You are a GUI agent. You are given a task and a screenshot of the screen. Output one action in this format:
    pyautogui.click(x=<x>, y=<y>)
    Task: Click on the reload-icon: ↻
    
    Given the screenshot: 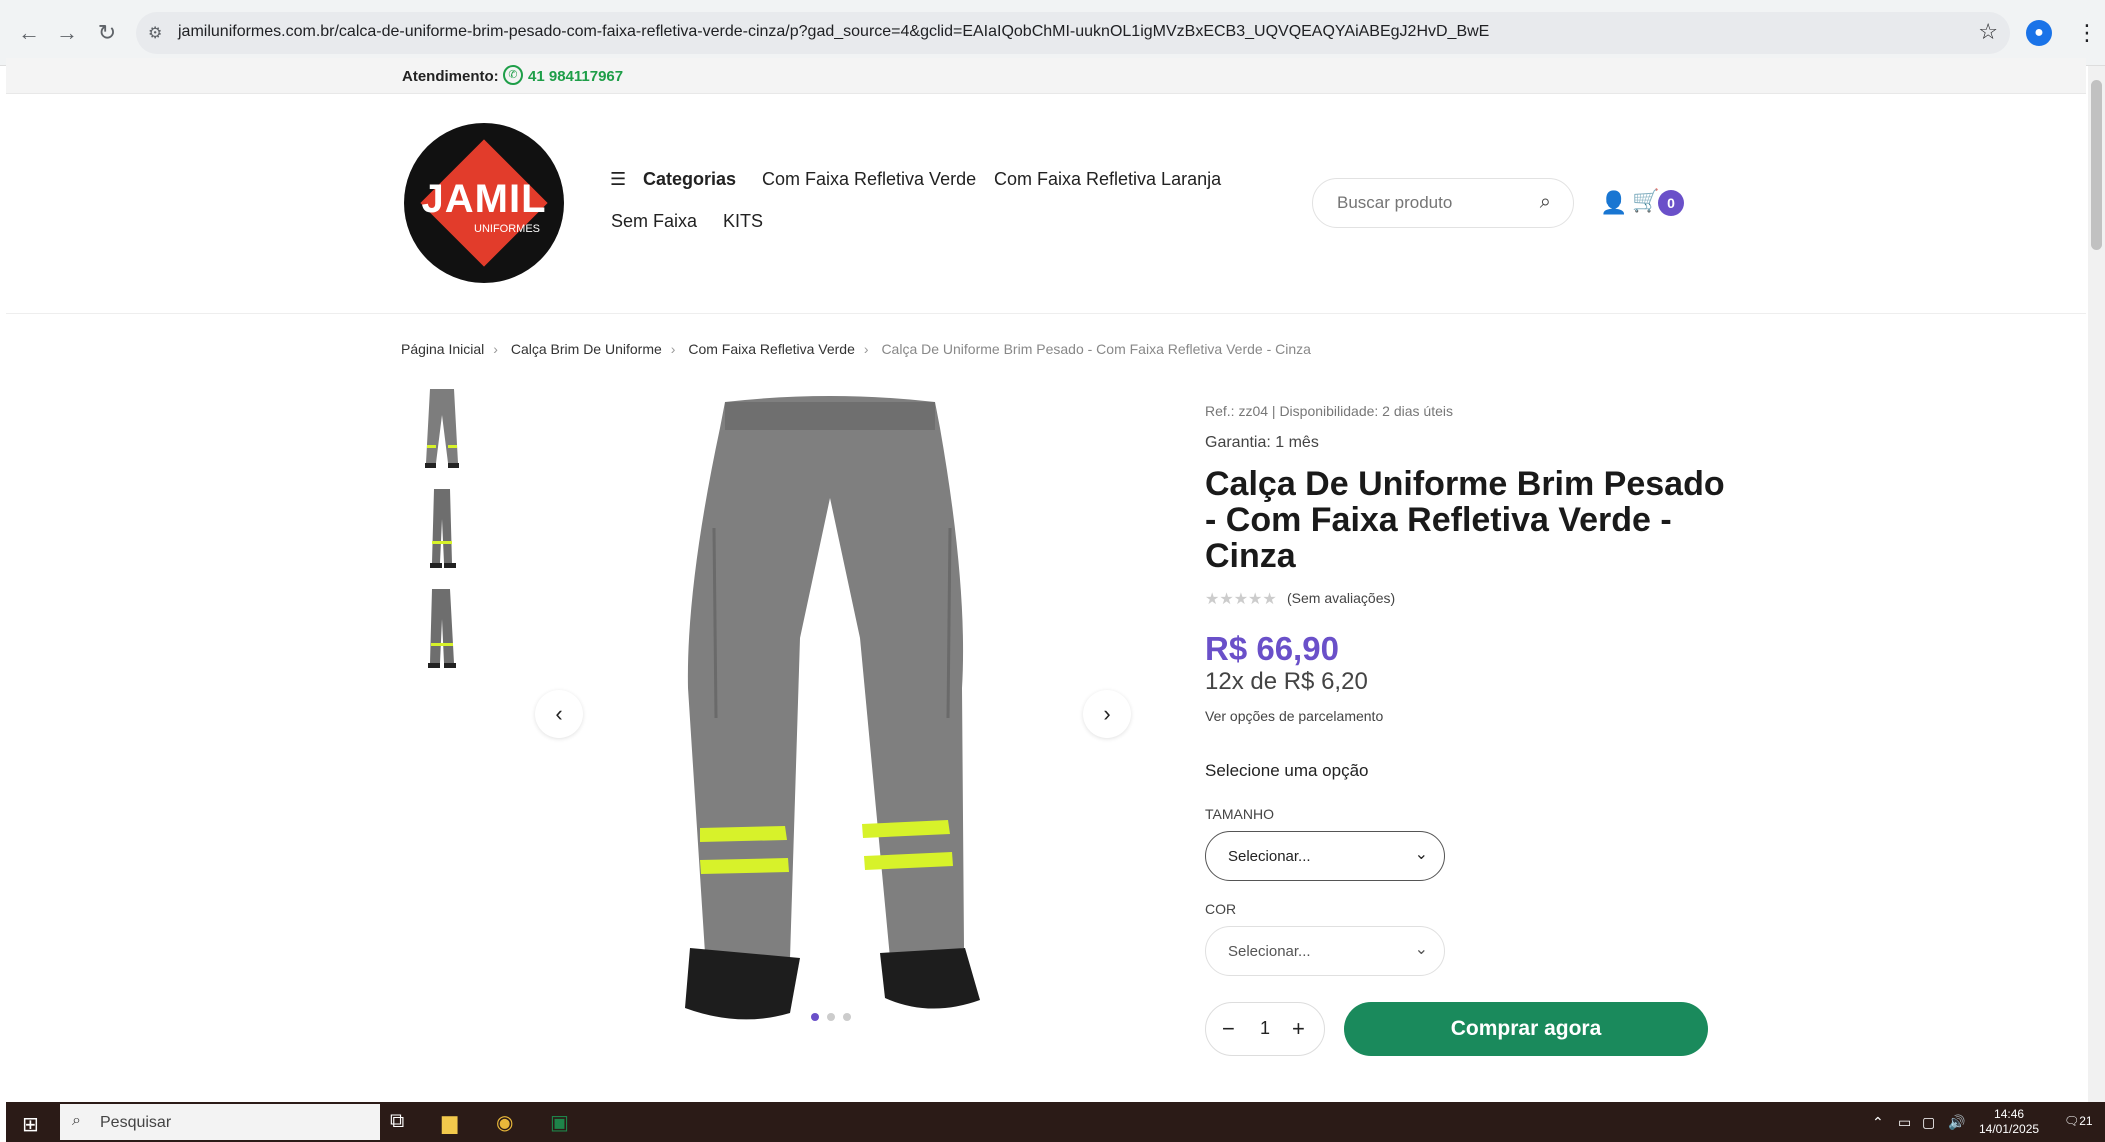 What is the action you would take?
    pyautogui.click(x=107, y=33)
    